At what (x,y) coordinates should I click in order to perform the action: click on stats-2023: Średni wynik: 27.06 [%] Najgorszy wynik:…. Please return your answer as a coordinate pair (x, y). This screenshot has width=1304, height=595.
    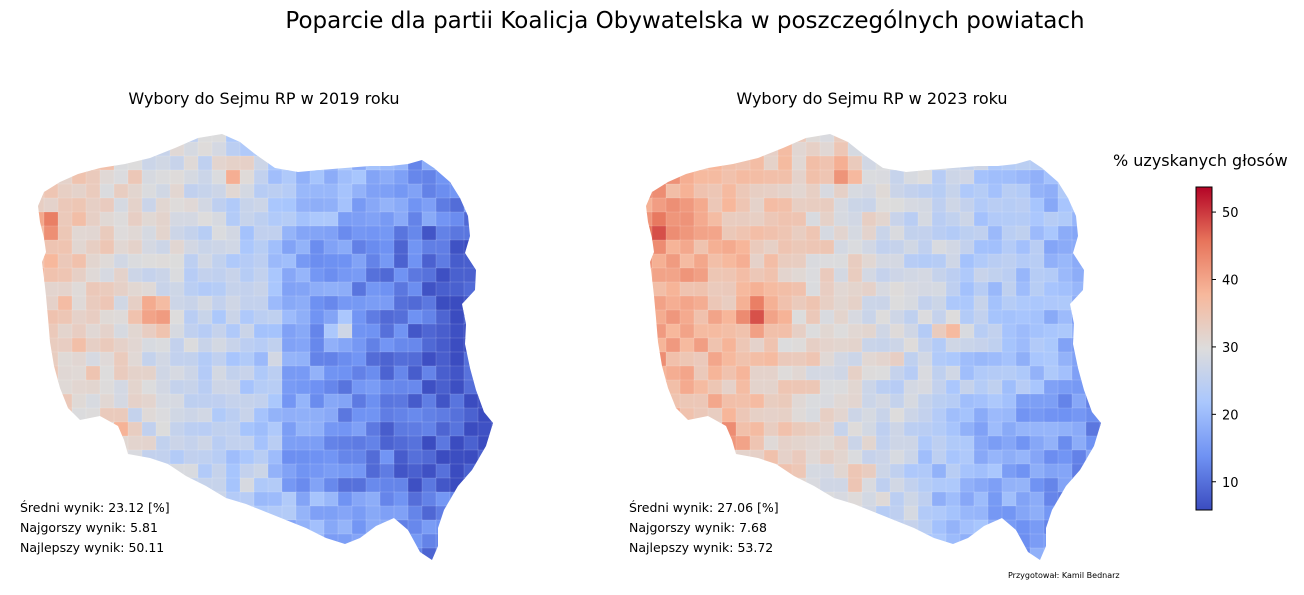
    Looking at the image, I should click on (704, 528).